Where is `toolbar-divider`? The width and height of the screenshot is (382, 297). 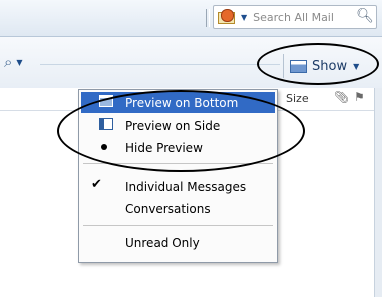
toolbar-divider is located at coordinates (160, 64).